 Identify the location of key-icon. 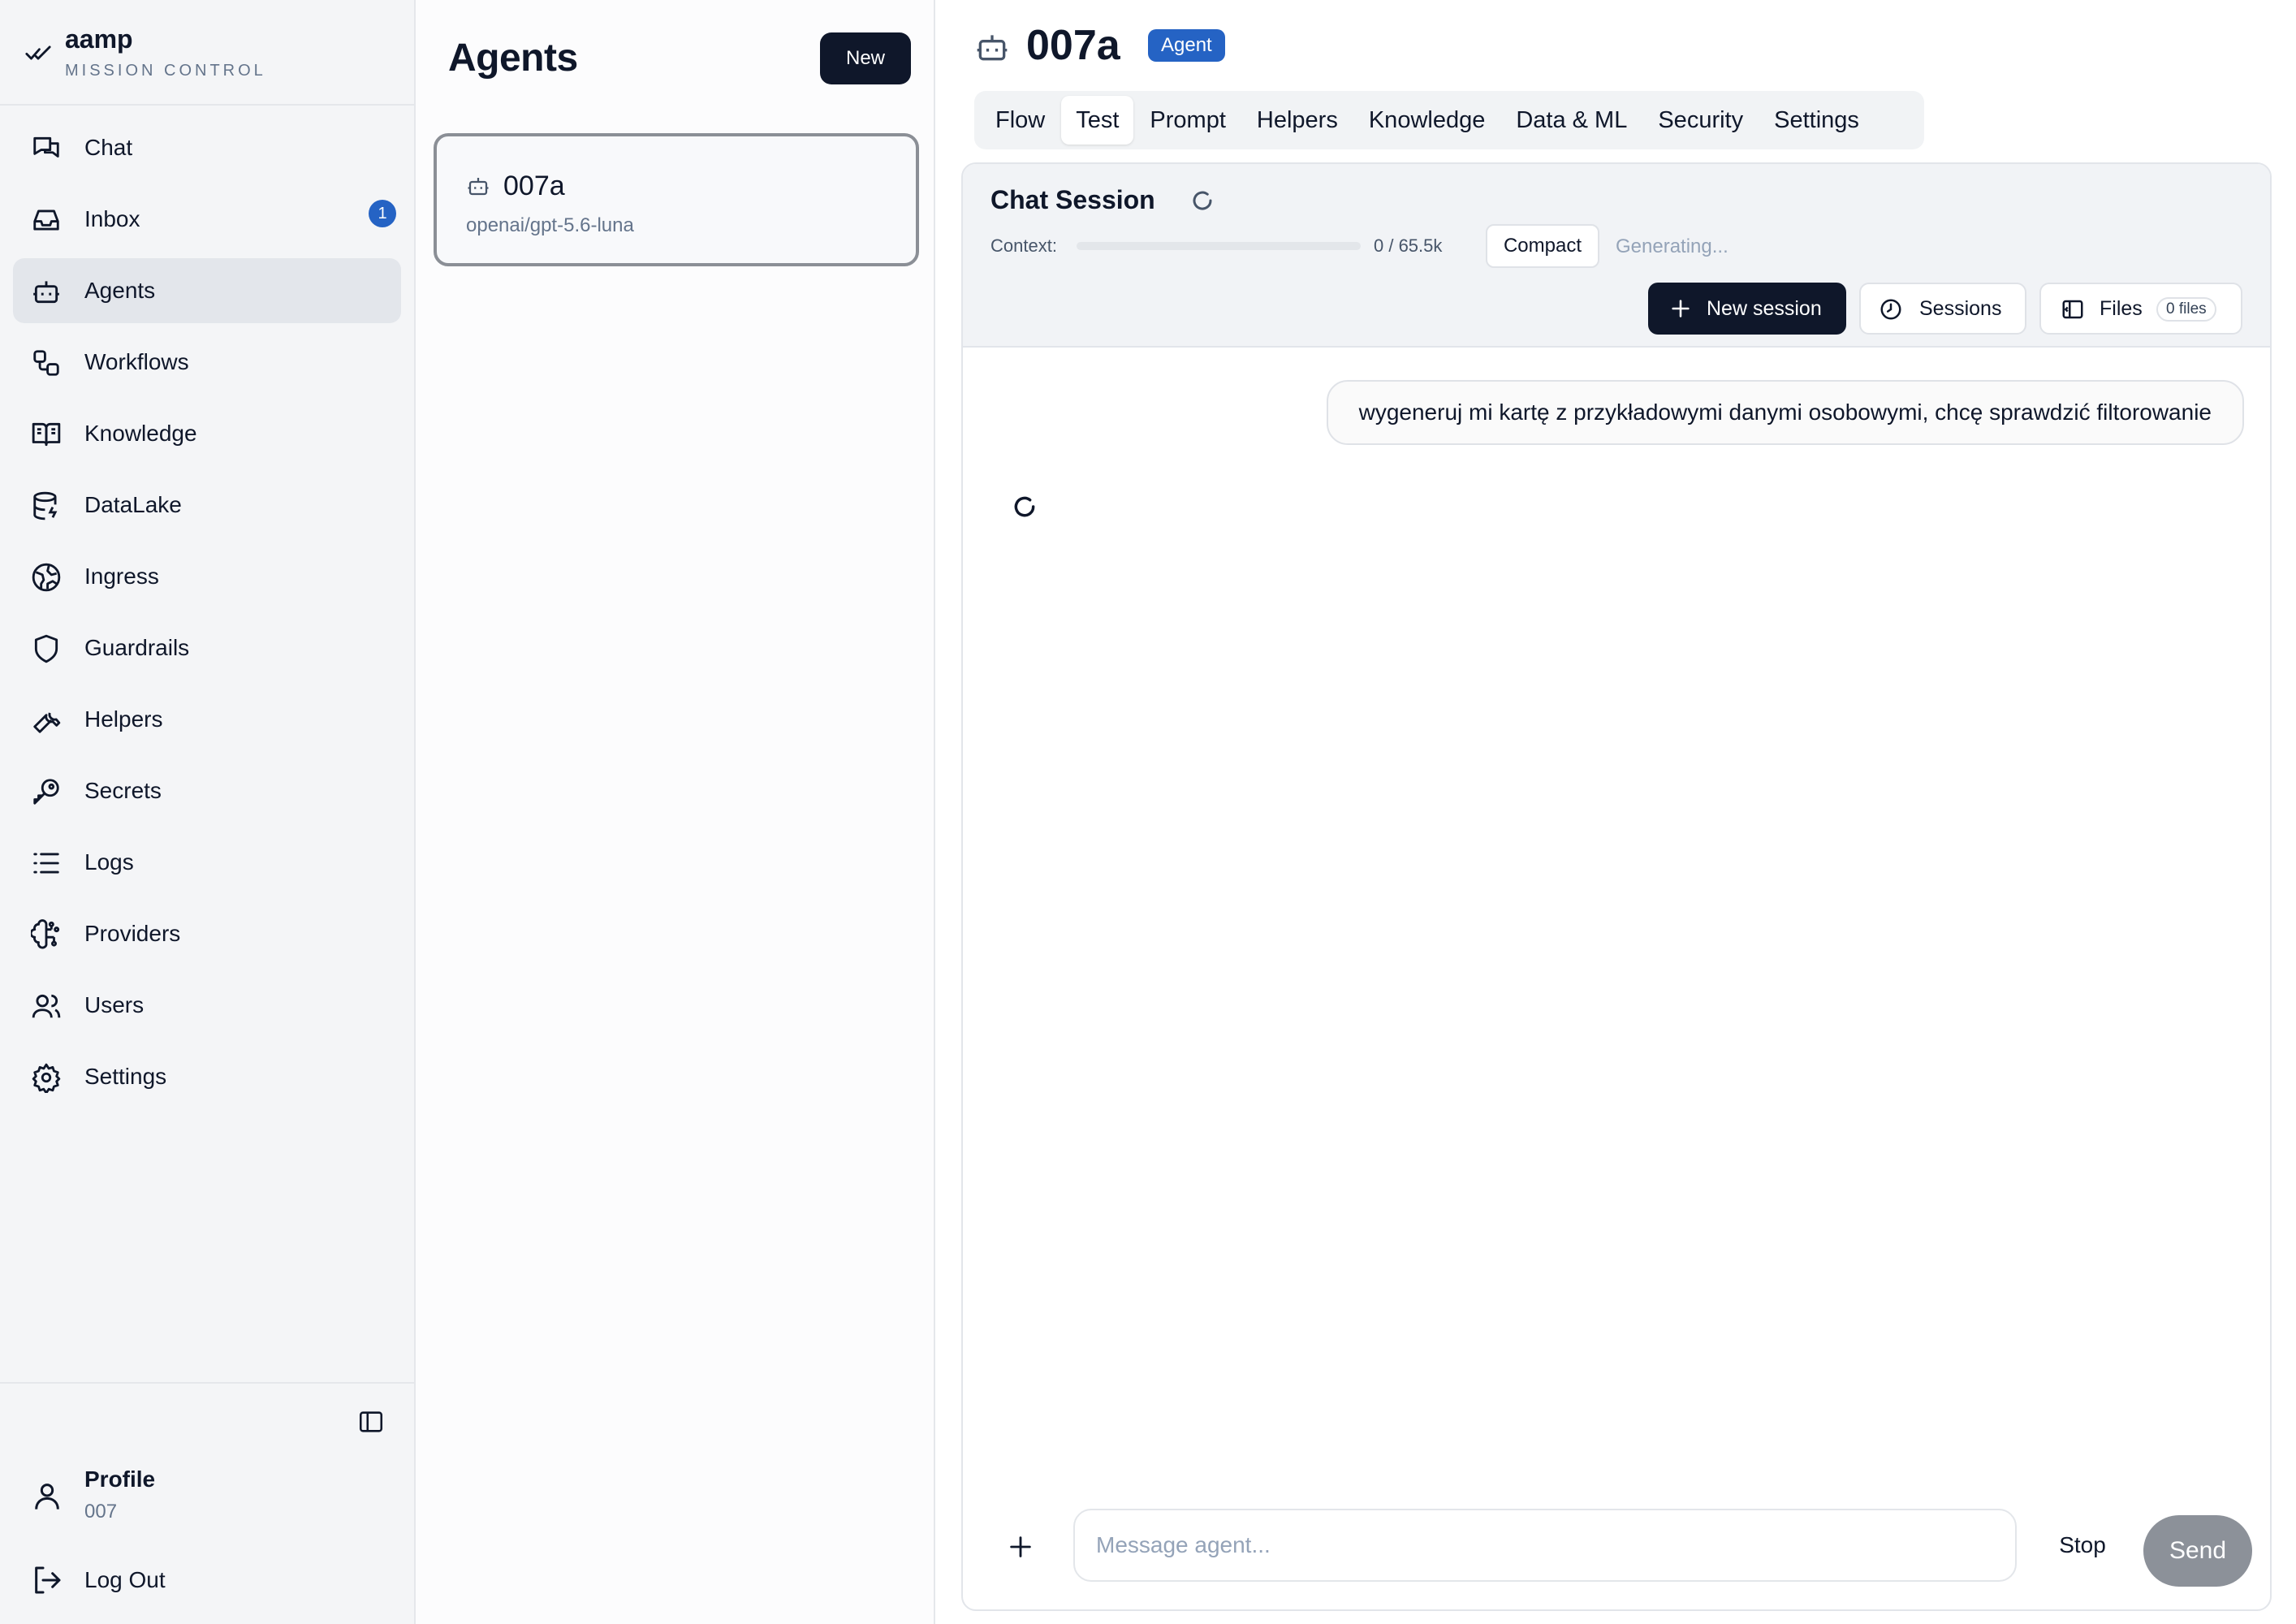
(46, 792).